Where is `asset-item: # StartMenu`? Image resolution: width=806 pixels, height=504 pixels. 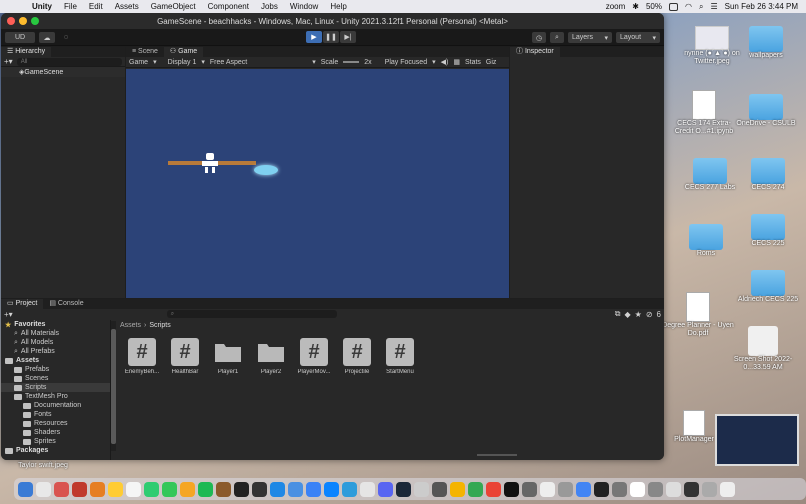
asset-item: # StartMenu is located at coordinates (400, 356).